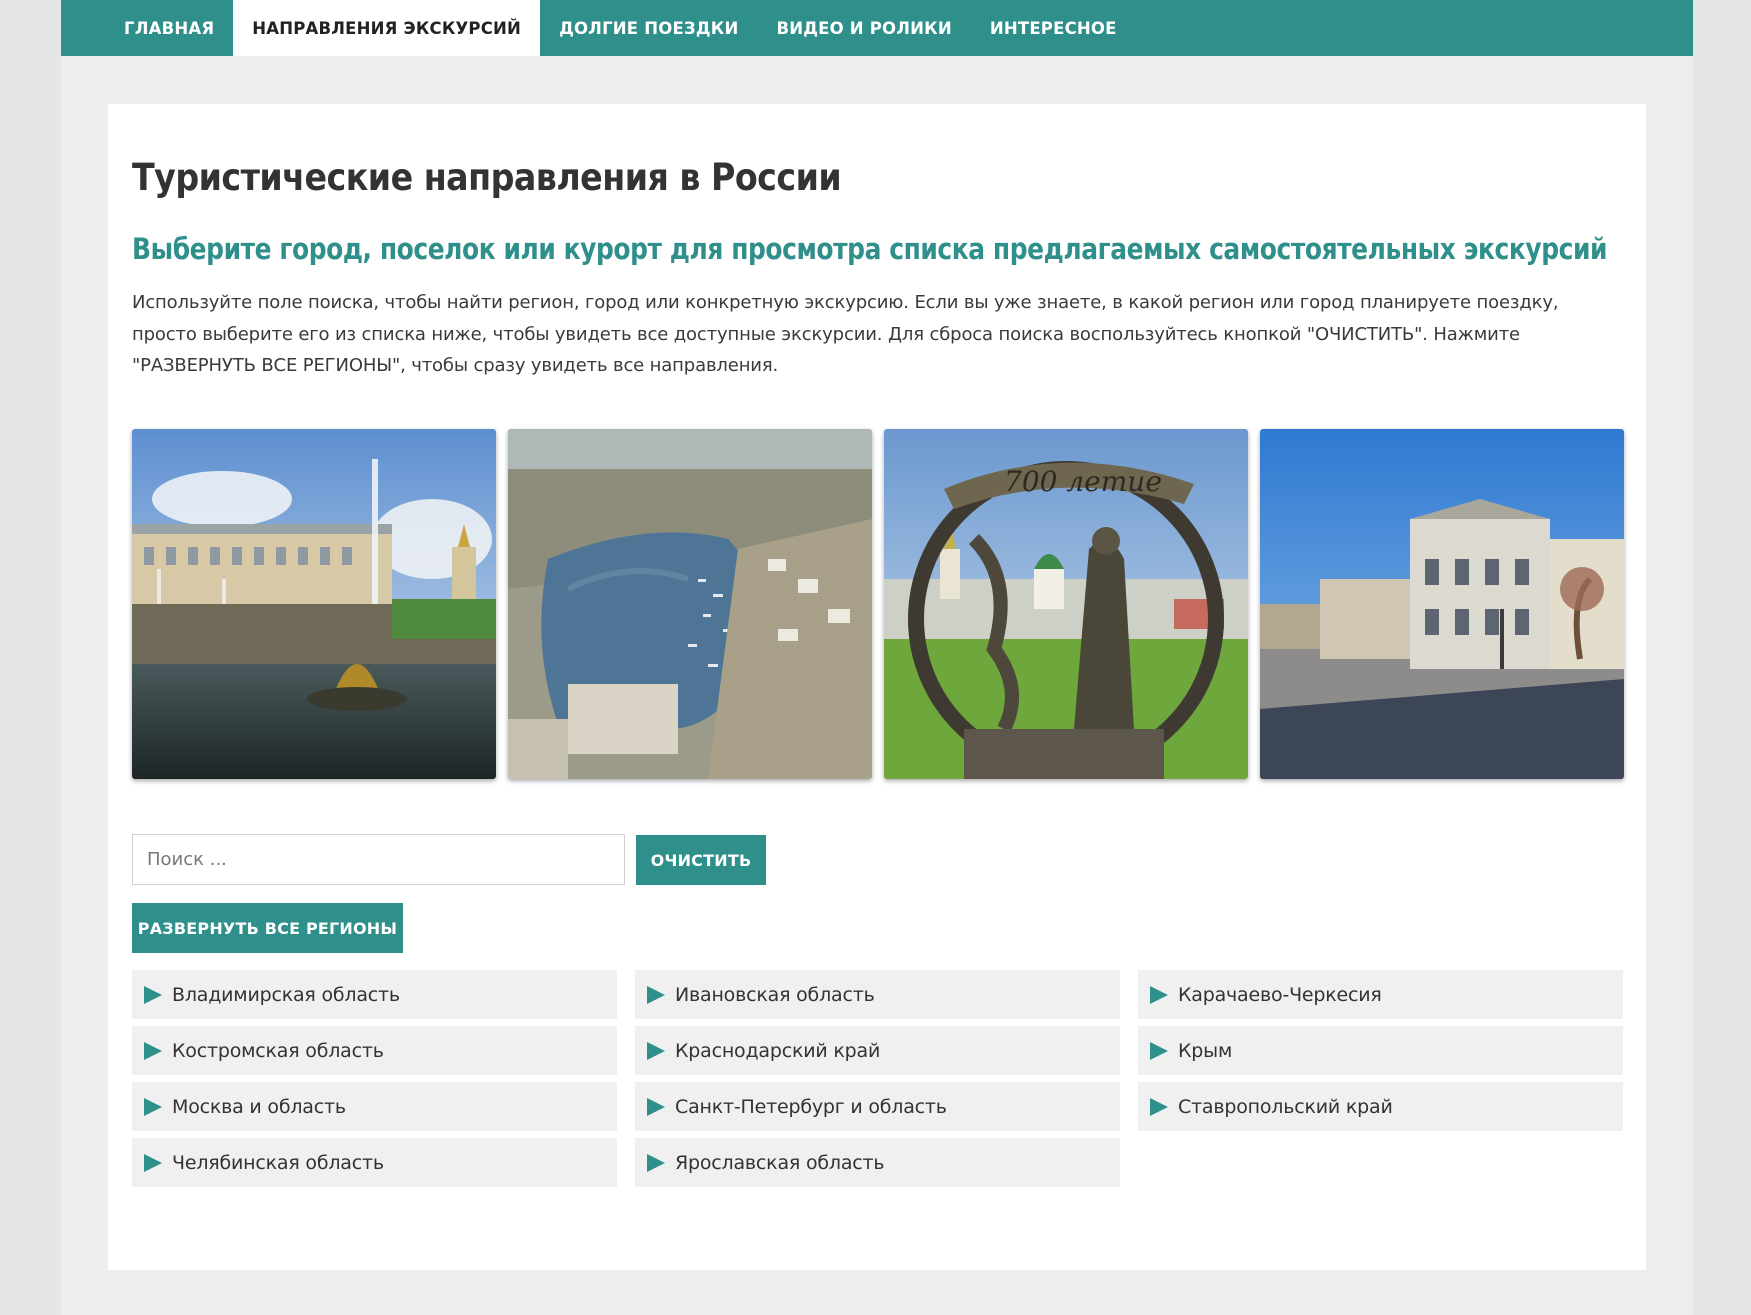 The image size is (1751, 1315). Describe the element at coordinates (1205, 1050) in the screenshot. I see `region-label: Крым` at that location.